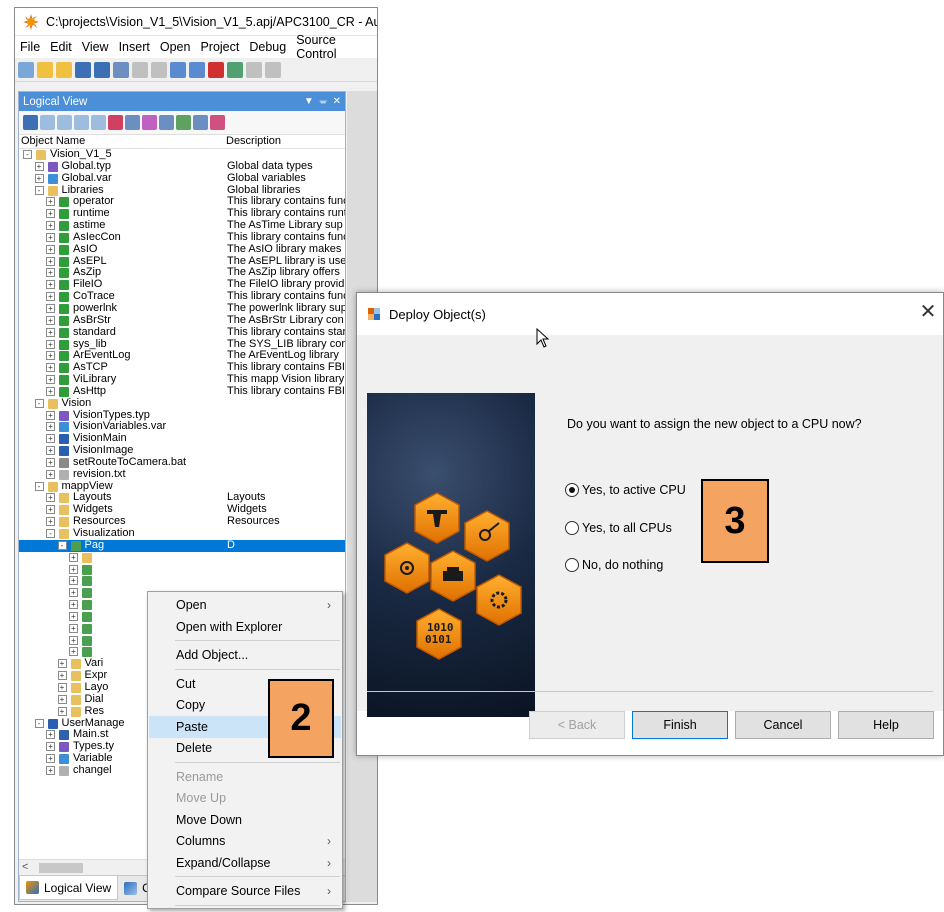  Describe the element at coordinates (182, 178) in the screenshot. I see `tree-node: + Global.var Global variables` at that location.